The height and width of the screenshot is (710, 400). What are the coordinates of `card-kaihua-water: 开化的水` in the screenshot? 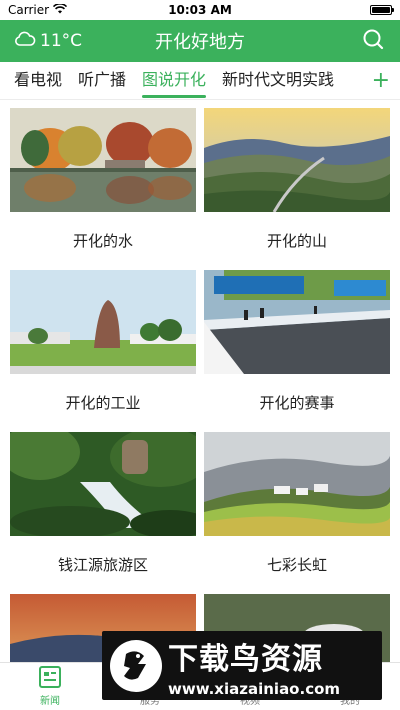 It's located at (103, 189).